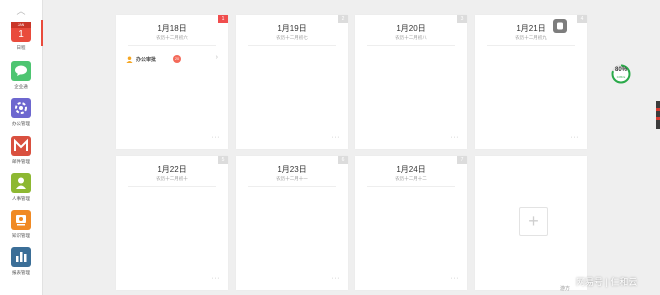  Describe the element at coordinates (565, 289) in the screenshot. I see `watermark-small: 游方` at that location.